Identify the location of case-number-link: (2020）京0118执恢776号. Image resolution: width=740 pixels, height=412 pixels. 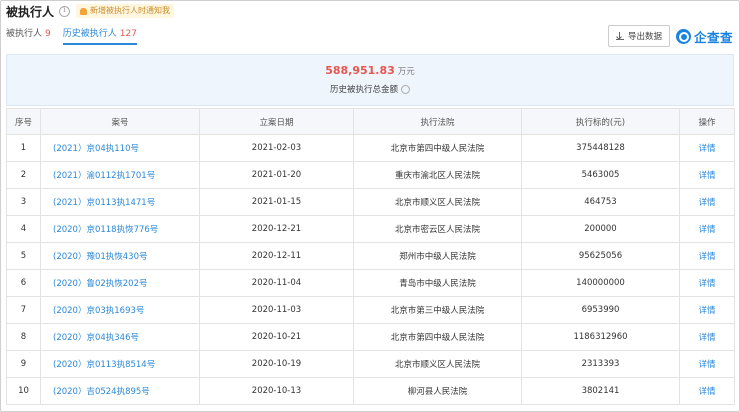
(120, 229).